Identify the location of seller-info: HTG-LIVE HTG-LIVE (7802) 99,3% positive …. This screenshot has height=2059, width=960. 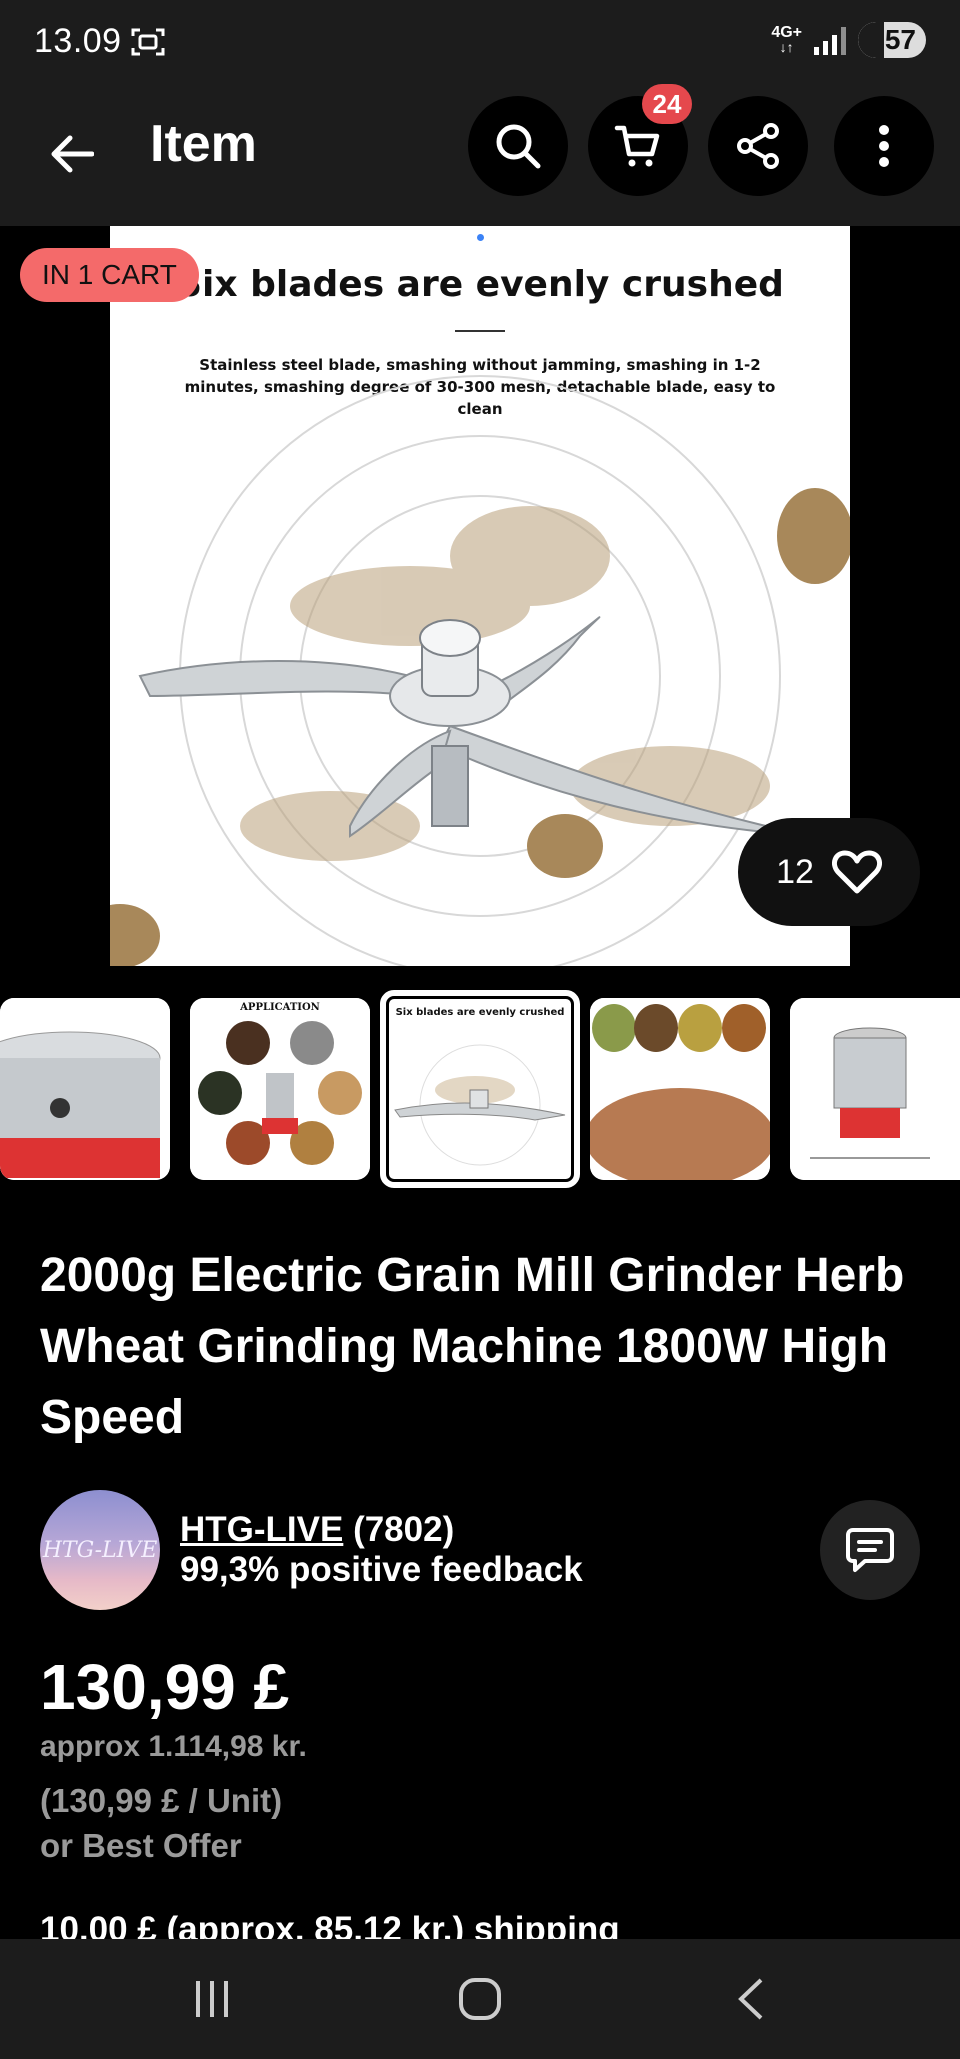
(480, 1549).